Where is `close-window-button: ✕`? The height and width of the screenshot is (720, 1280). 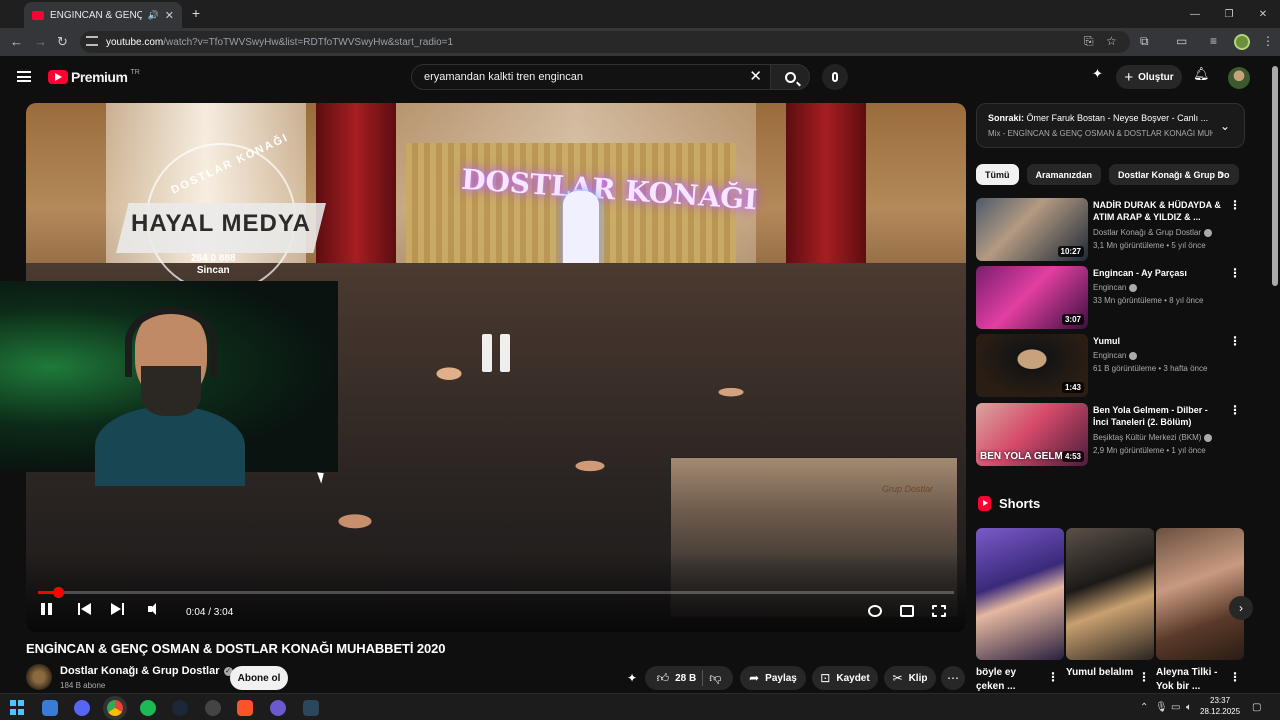
close-window-button: ✕ is located at coordinates (1263, 14).